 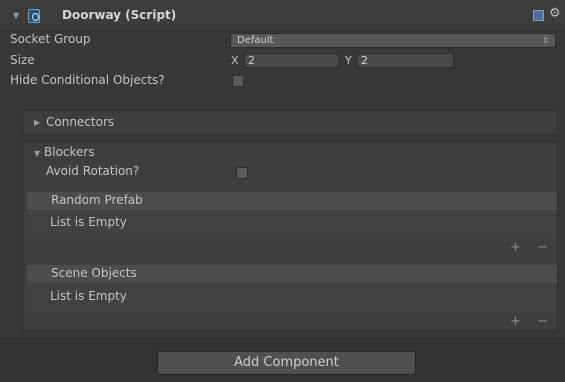 What do you see at coordinates (69, 152) in the screenshot?
I see `blockers-foldout: Blockers` at bounding box center [69, 152].